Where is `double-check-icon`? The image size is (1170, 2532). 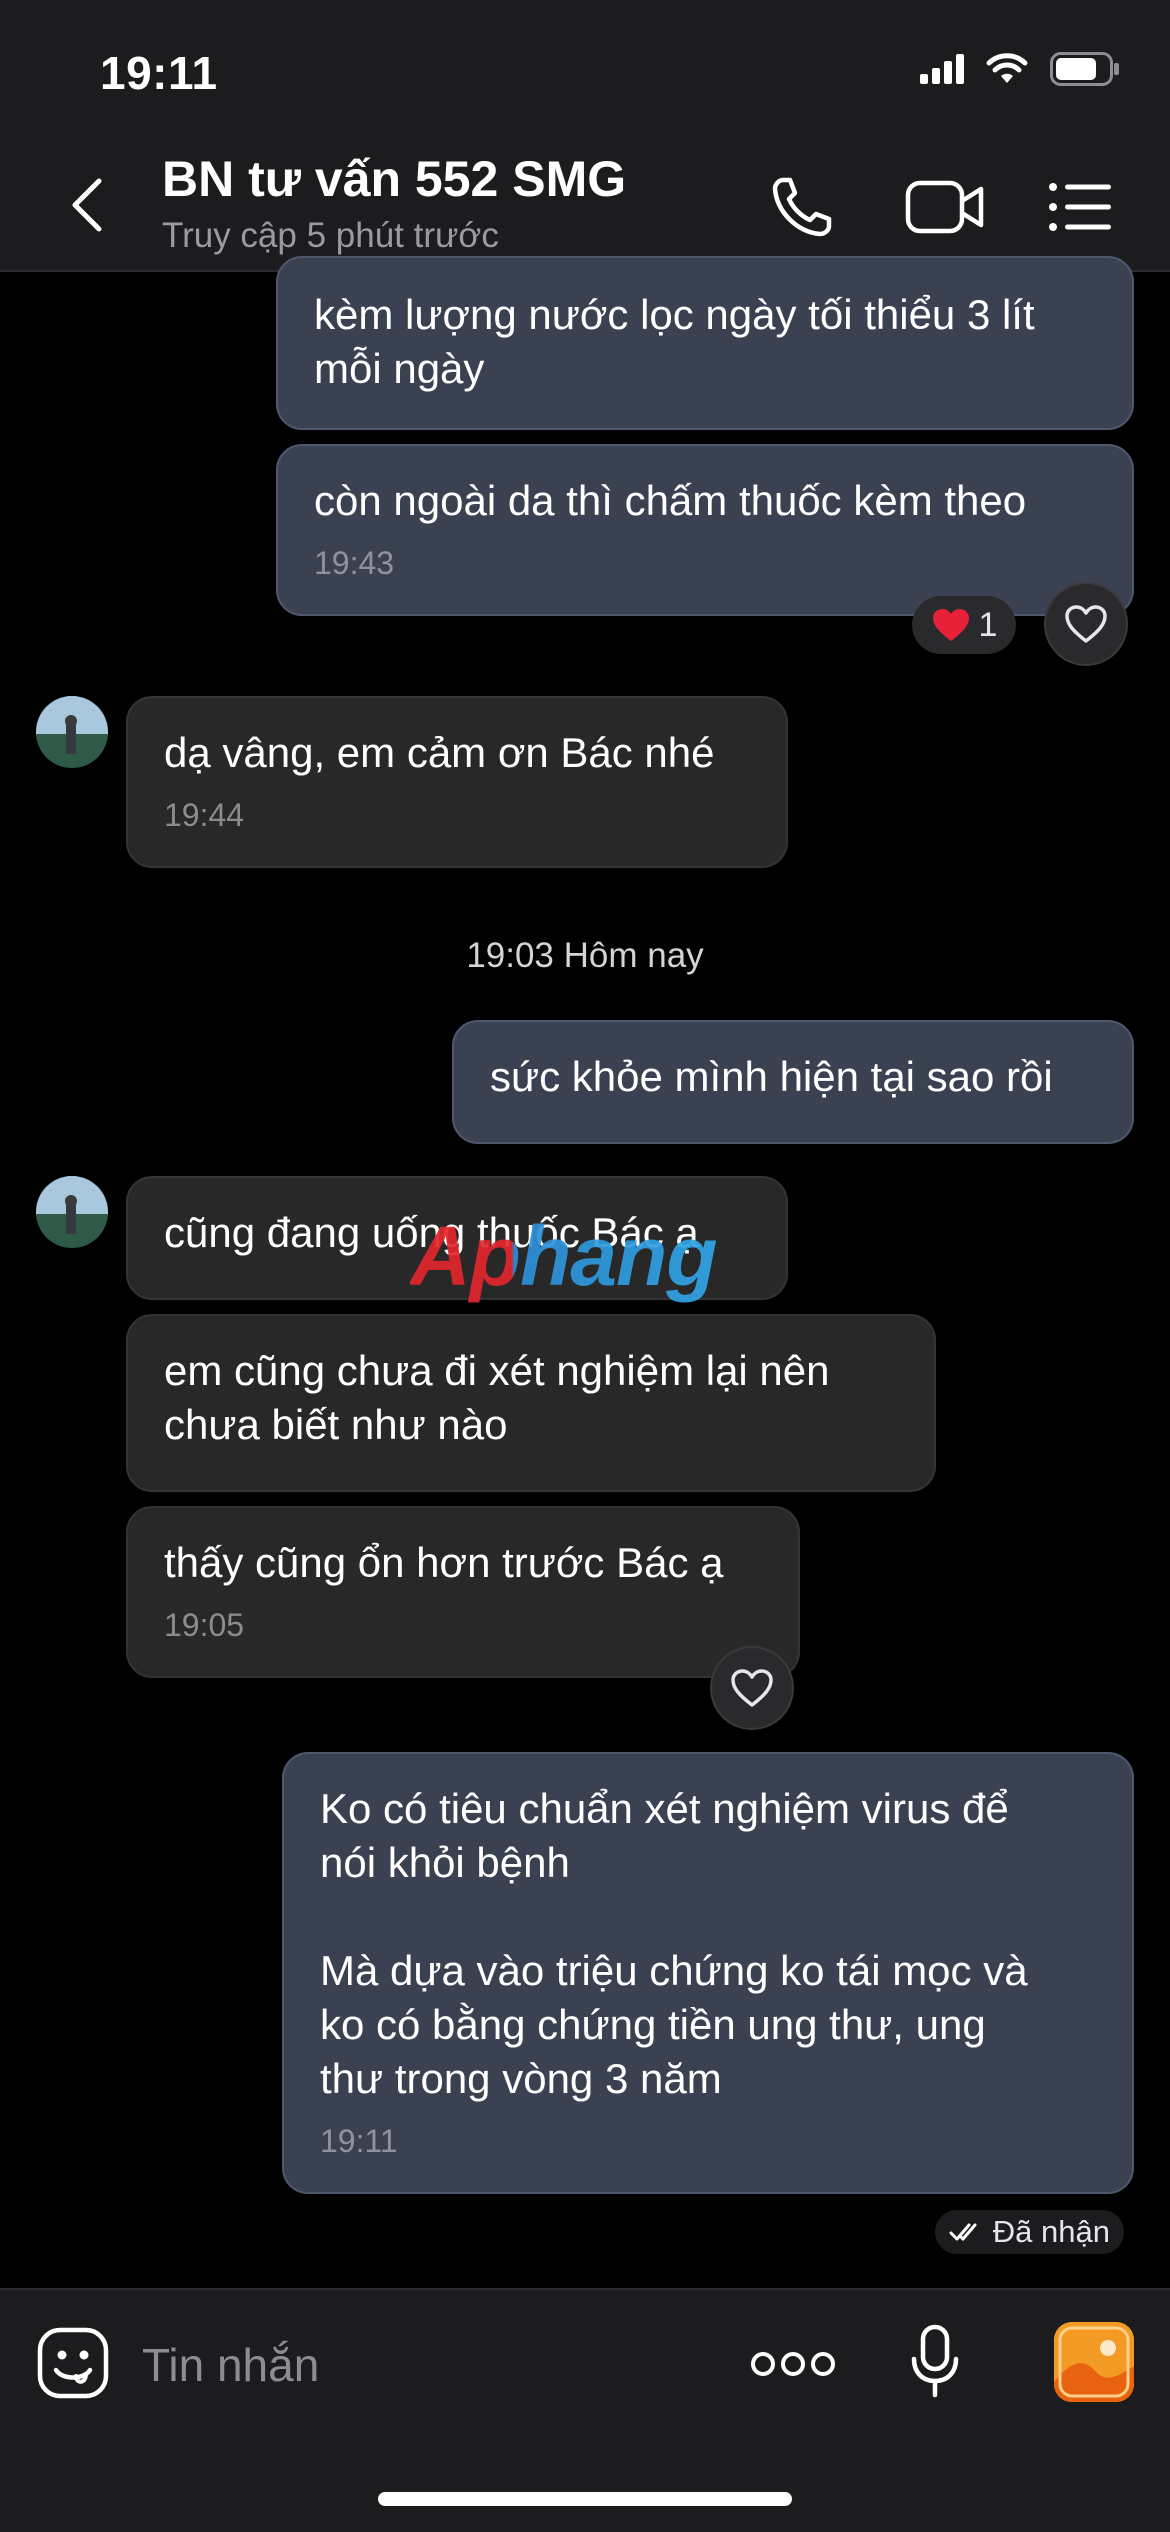 double-check-icon is located at coordinates (963, 2232).